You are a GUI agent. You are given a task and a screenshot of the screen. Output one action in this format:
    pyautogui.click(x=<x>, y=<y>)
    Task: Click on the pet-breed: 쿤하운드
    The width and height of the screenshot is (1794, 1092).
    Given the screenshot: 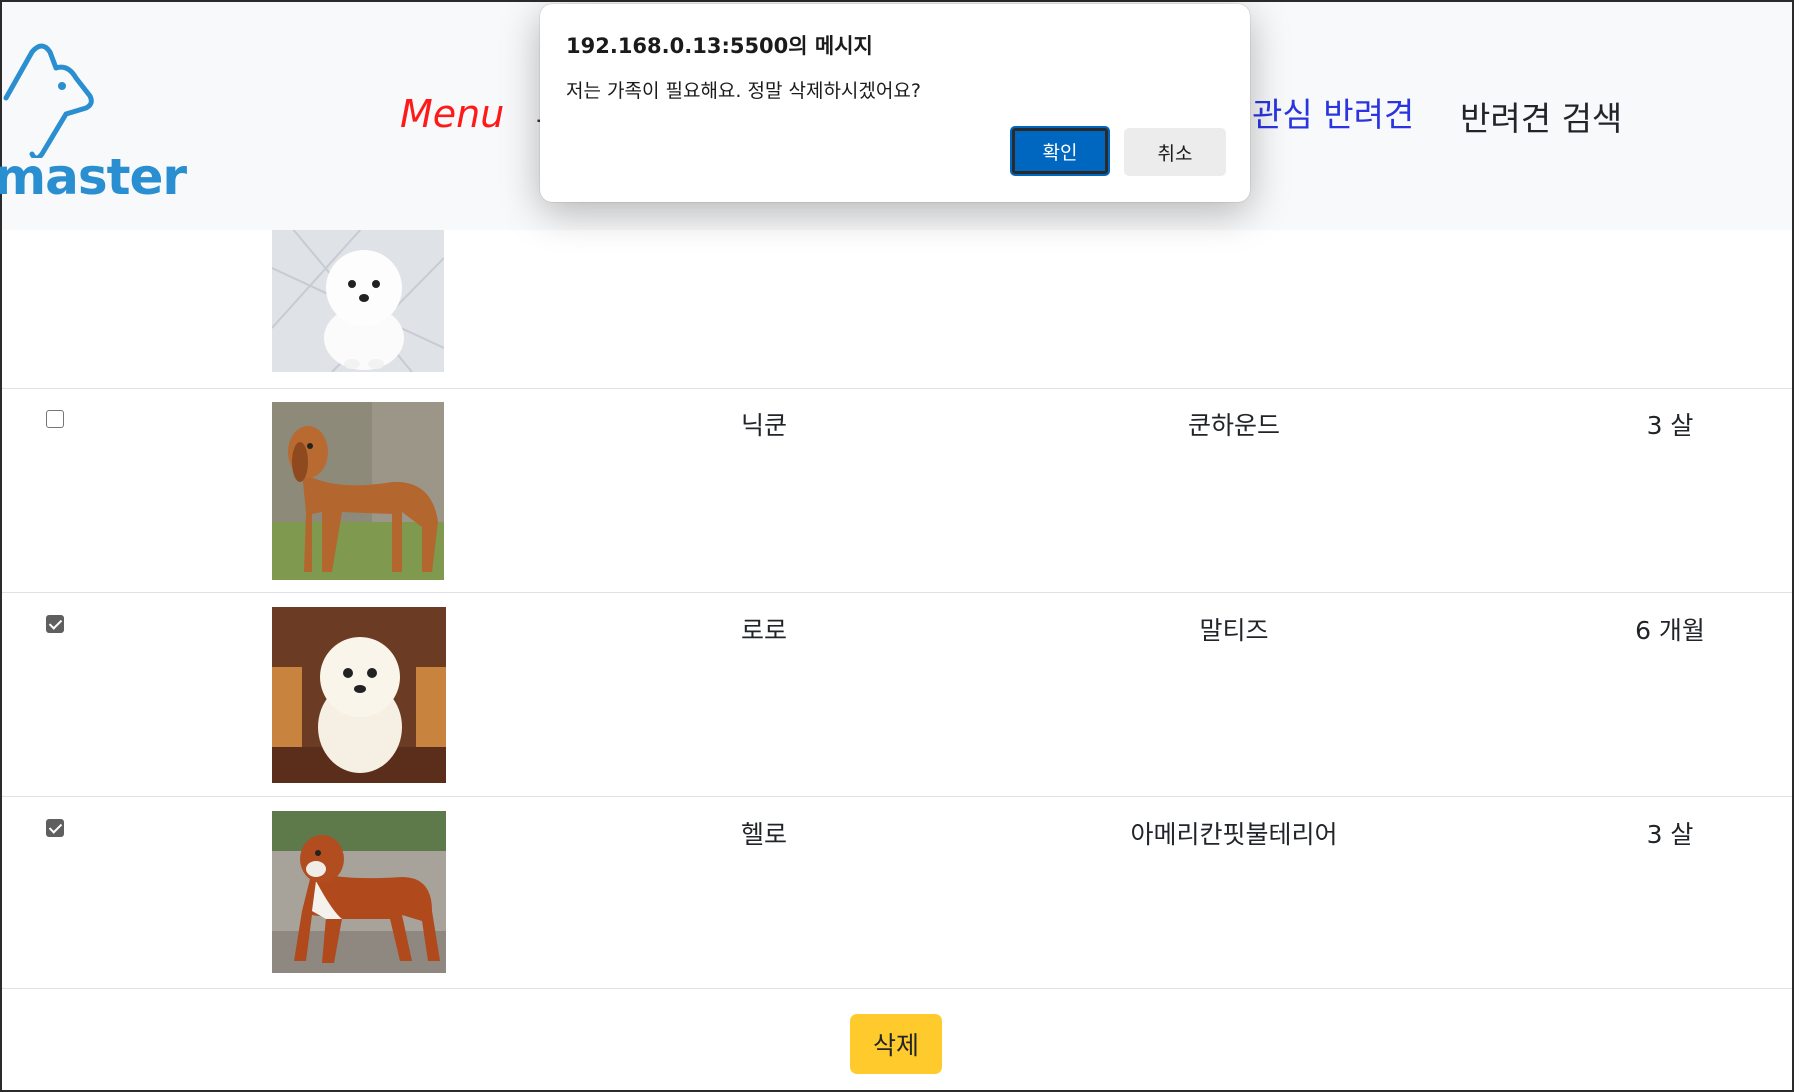 What is the action you would take?
    pyautogui.click(x=1234, y=425)
    